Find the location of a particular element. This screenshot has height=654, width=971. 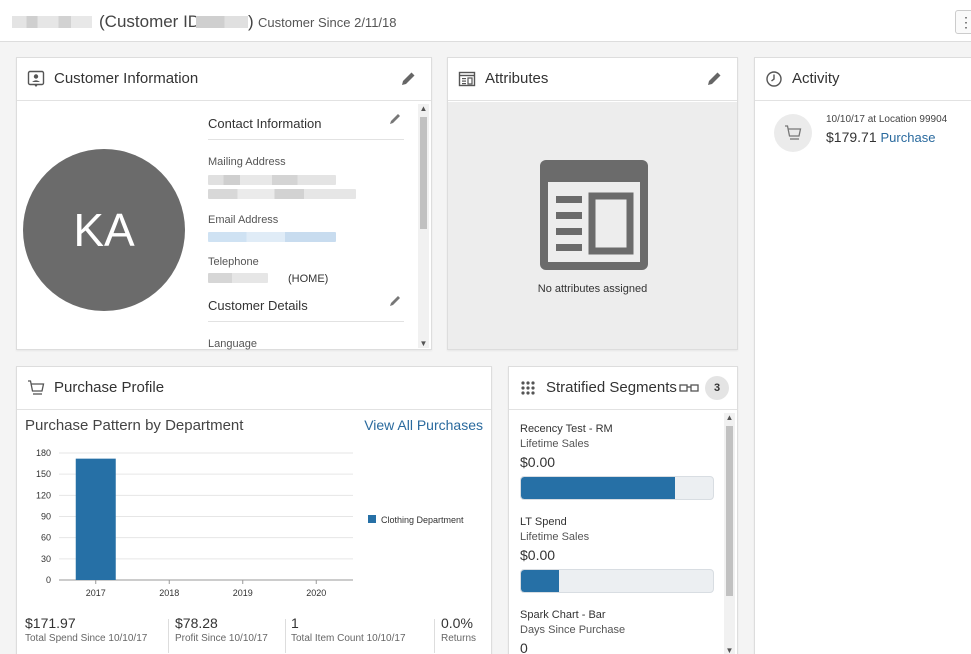

redacted-telephone is located at coordinates (238, 278).